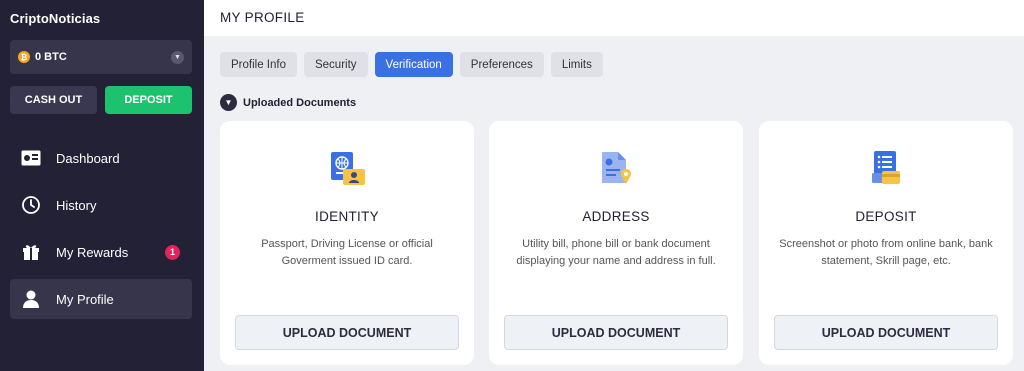 Image resolution: width=1024 pixels, height=371 pixels. Describe the element at coordinates (347, 332) in the screenshot. I see `upload-identity-button: UPLOAD DOCUMENT` at that location.